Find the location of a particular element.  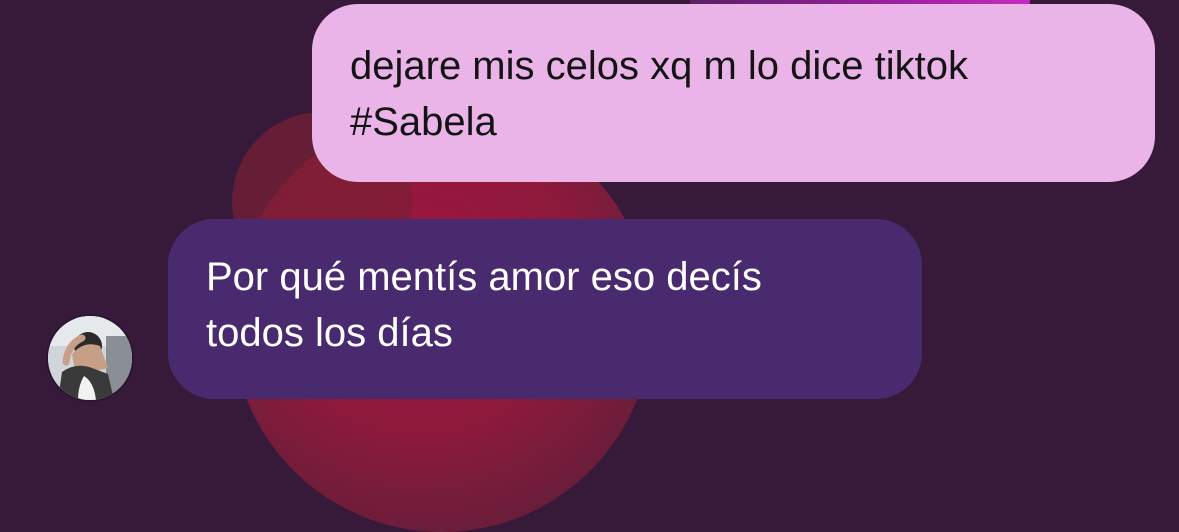

message-text-line: dejare mis celos xq m lo dice tiktok is located at coordinates (659, 66).